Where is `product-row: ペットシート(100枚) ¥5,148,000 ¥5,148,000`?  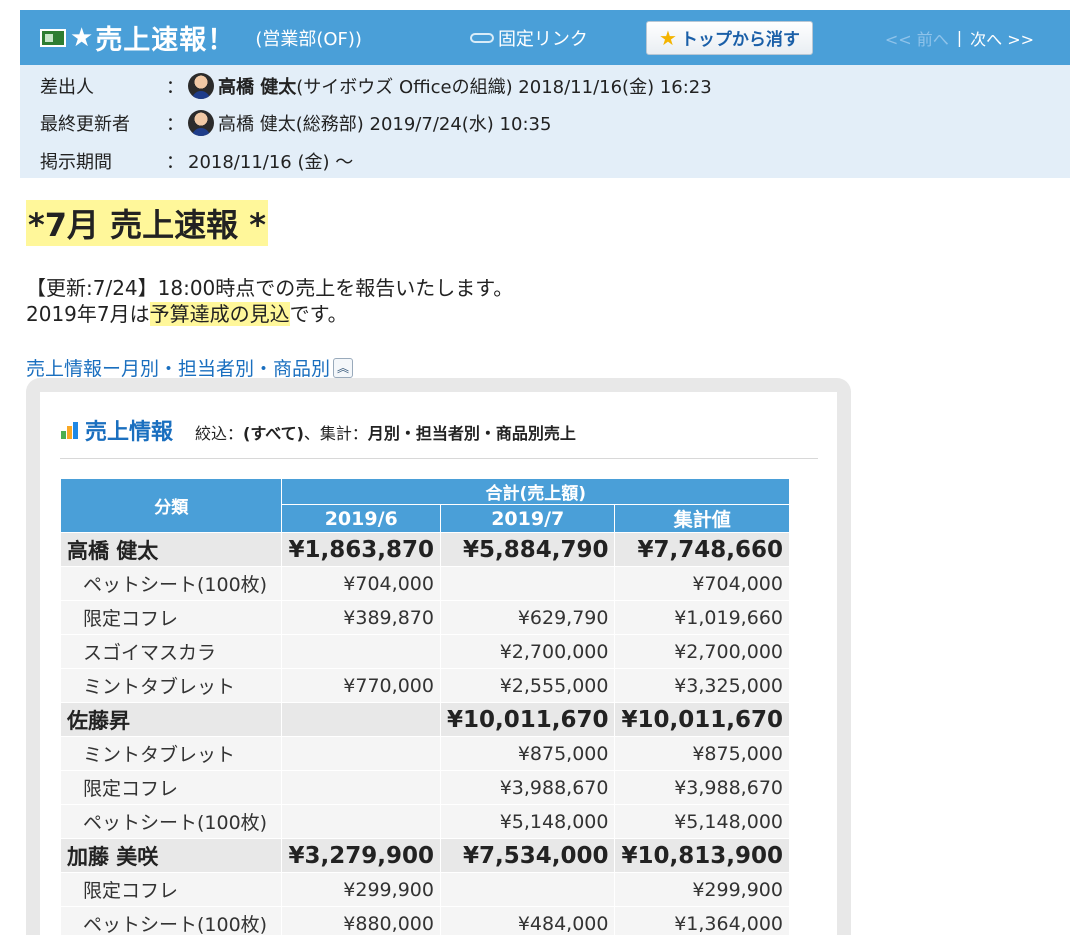
product-row: ペットシート(100枚) ¥5,148,000 ¥5,148,000 is located at coordinates (424, 821).